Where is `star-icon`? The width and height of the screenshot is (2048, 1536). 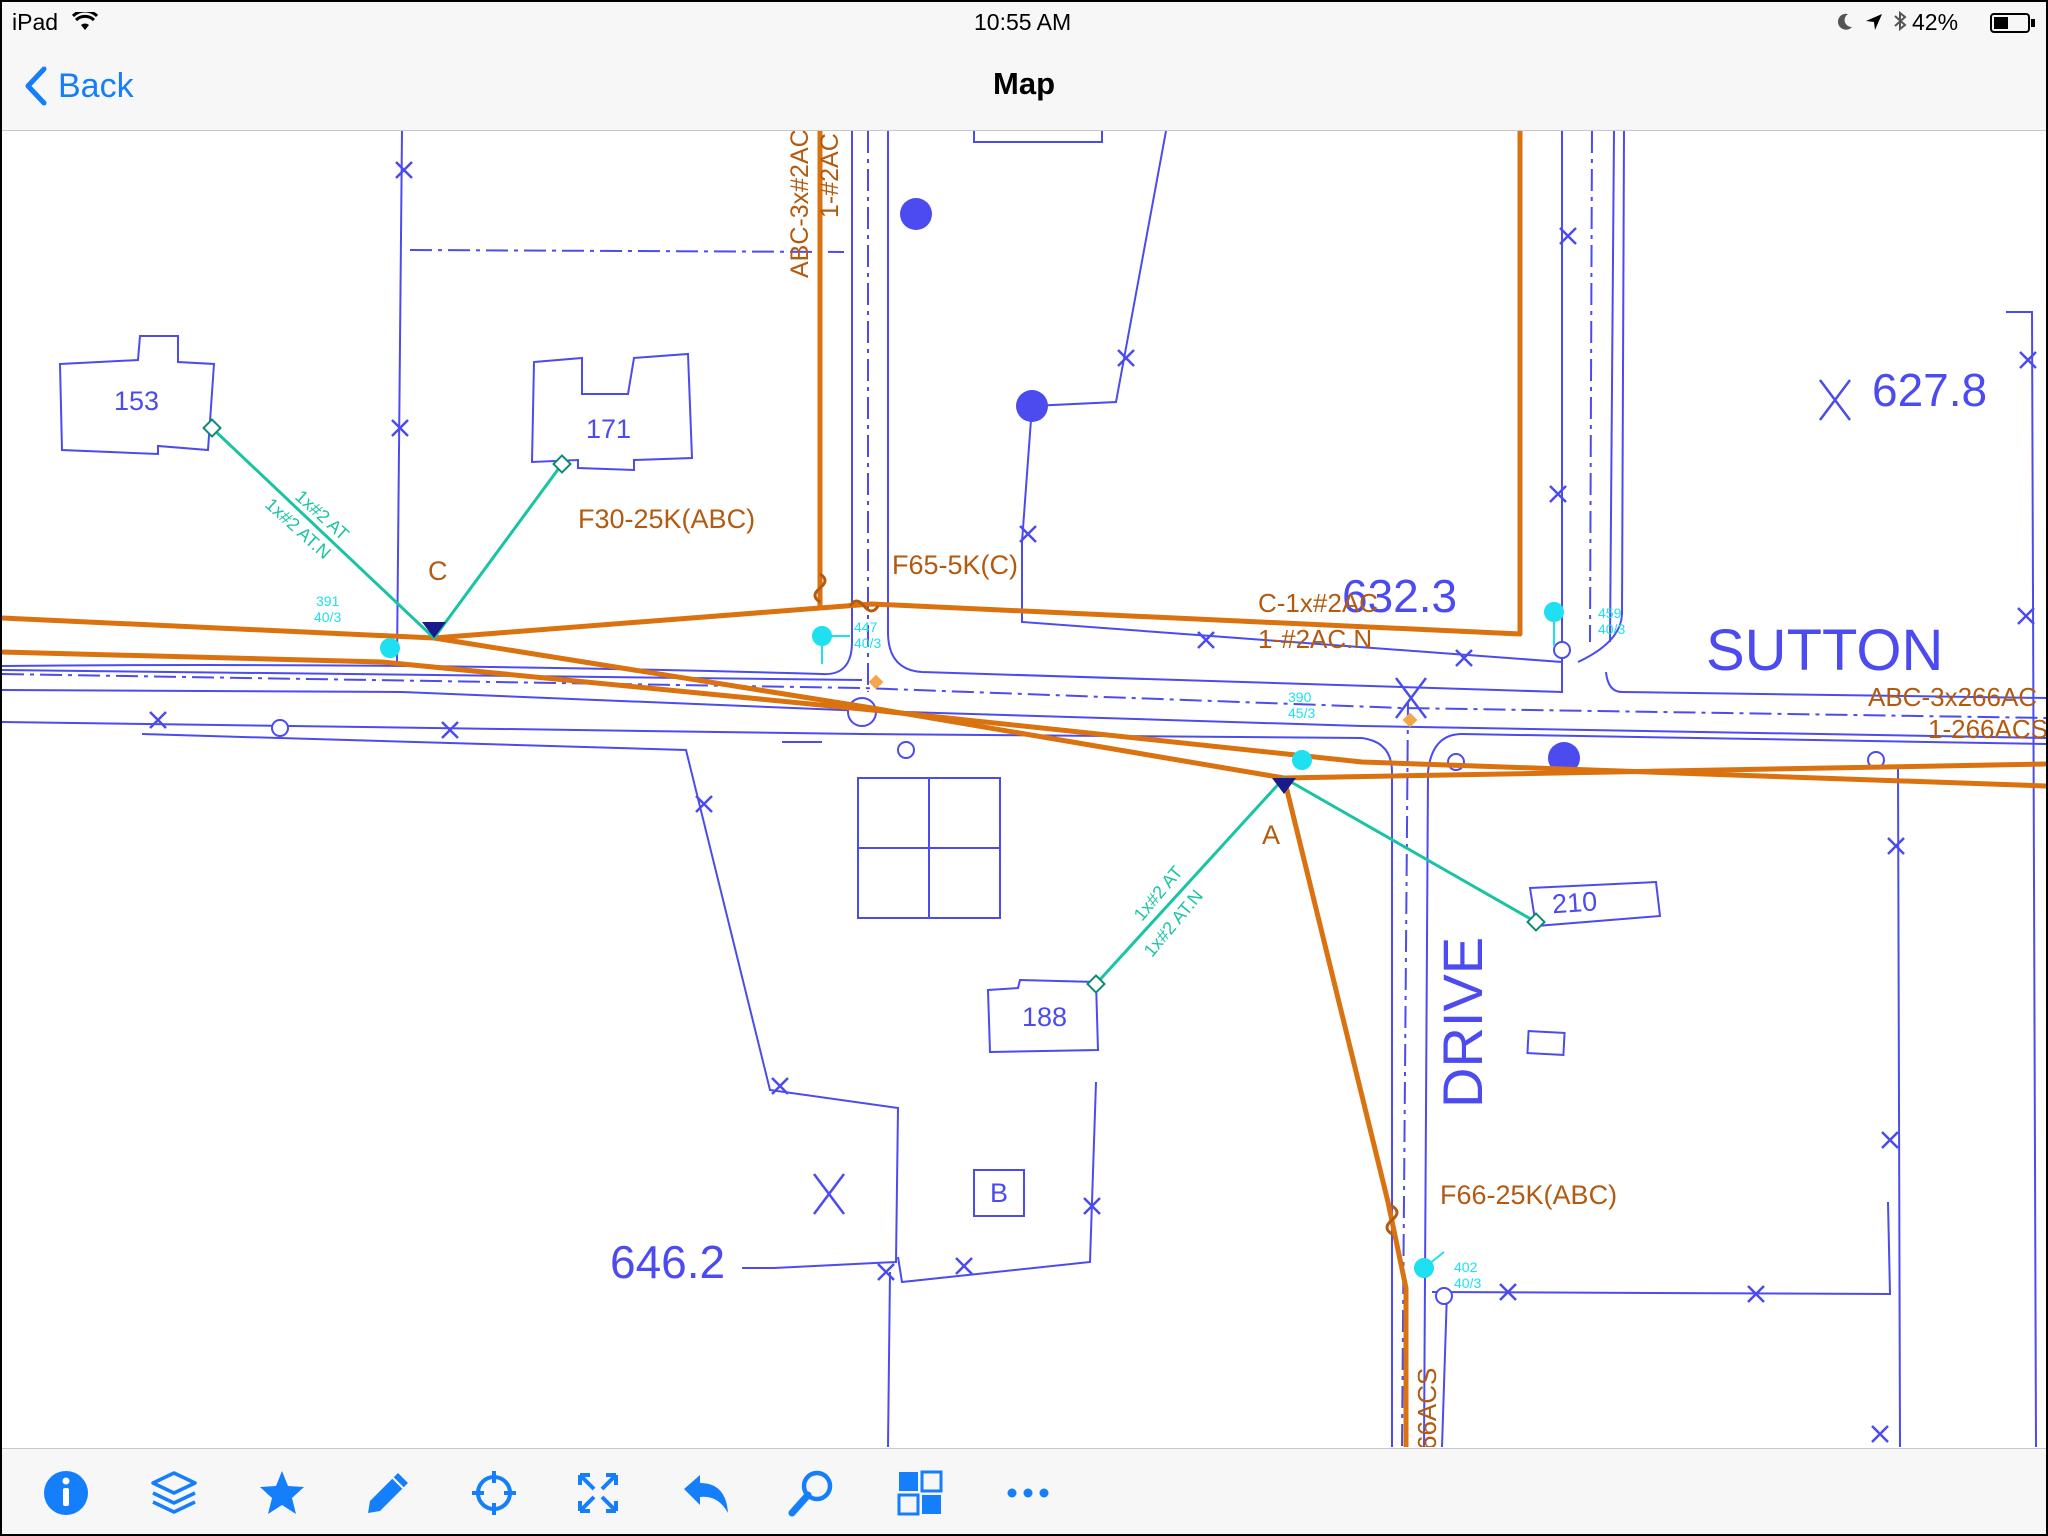 star-icon is located at coordinates (282, 1493).